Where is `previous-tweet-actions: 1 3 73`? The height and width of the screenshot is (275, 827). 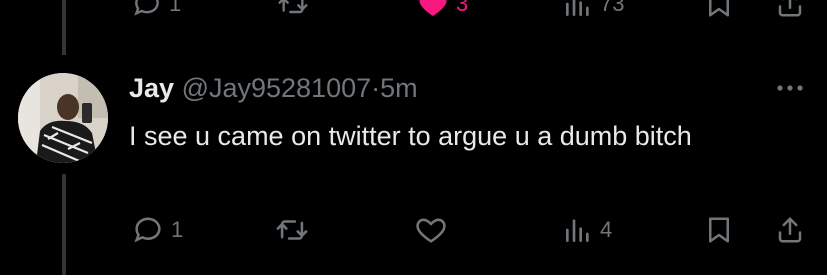 previous-tweet-actions: 1 3 73 is located at coordinates (413, 9).